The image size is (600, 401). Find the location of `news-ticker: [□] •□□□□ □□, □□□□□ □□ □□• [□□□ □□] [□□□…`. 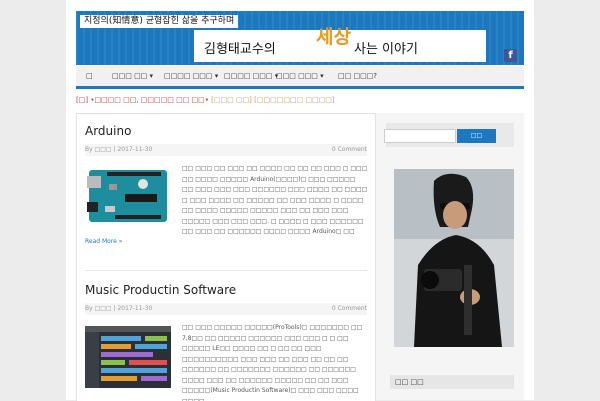

news-ticker: [□] •□□□□ □□, □□□□□ □□ □□• [□□□ □□] [□□□… is located at coordinates (205, 100).